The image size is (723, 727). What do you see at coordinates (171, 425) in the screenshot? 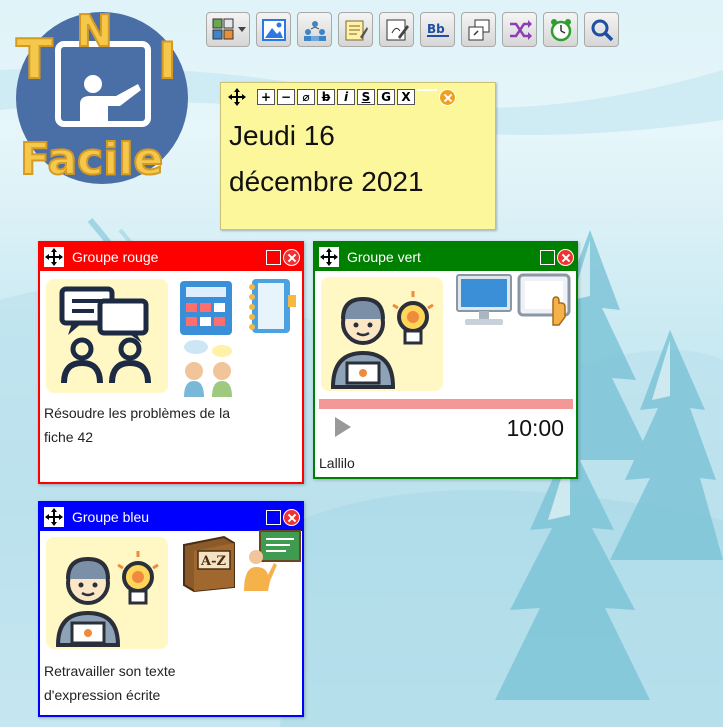
I see `group-red-instruction: Résoudre les problèmes de la fiche 42` at bounding box center [171, 425].